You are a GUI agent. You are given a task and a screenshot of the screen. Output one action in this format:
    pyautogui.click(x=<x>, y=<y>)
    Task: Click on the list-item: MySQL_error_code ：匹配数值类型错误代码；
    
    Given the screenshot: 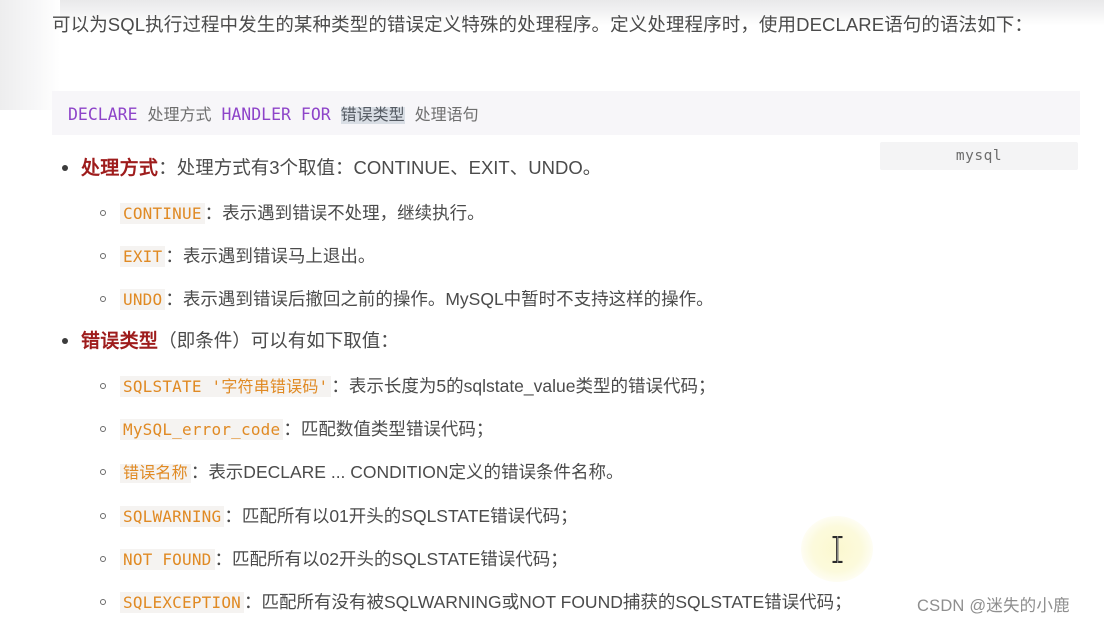 What is the action you would take?
    pyautogui.click(x=296, y=429)
    